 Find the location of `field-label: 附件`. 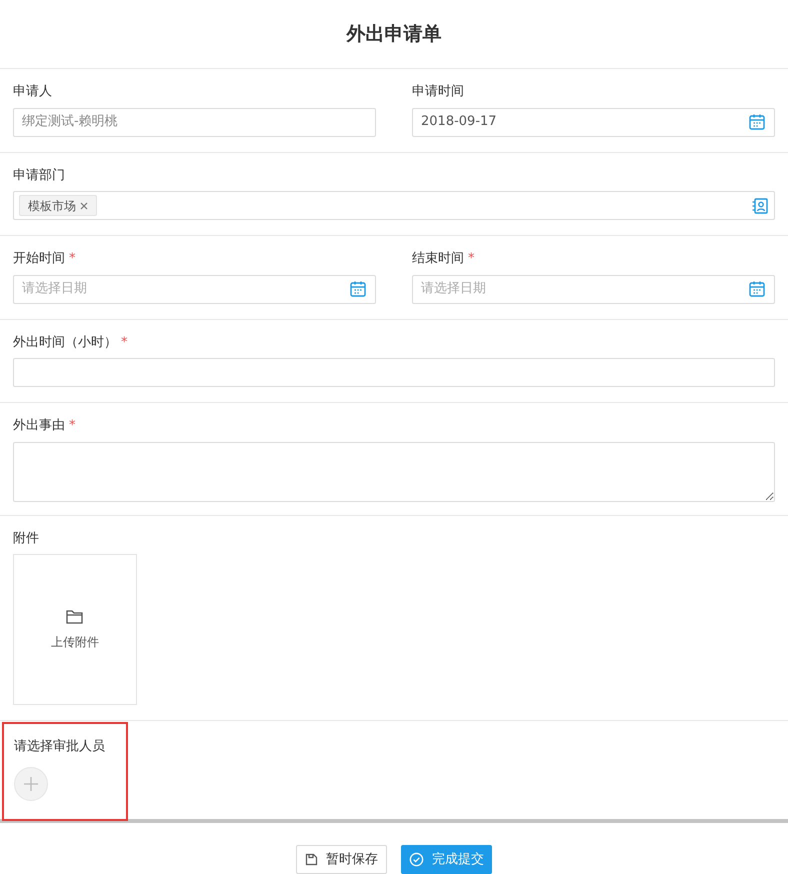

field-label: 附件 is located at coordinates (26, 539).